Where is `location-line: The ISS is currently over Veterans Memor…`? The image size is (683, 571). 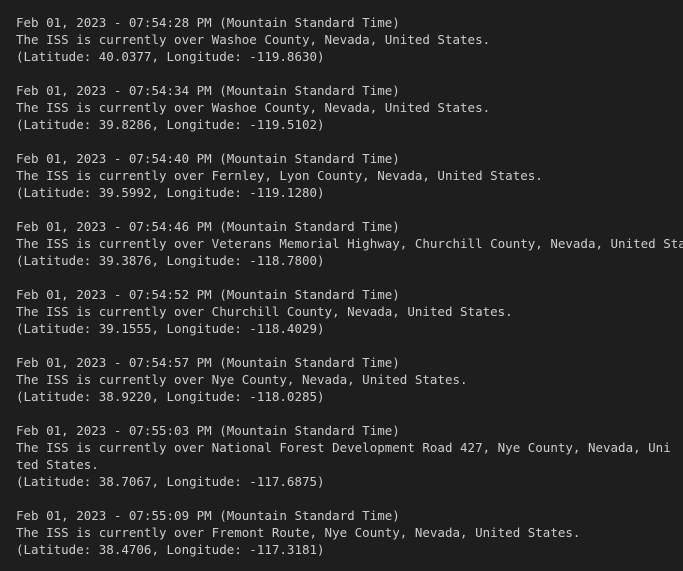
location-line: The ISS is currently over Veterans Memor… is located at coordinates (349, 243).